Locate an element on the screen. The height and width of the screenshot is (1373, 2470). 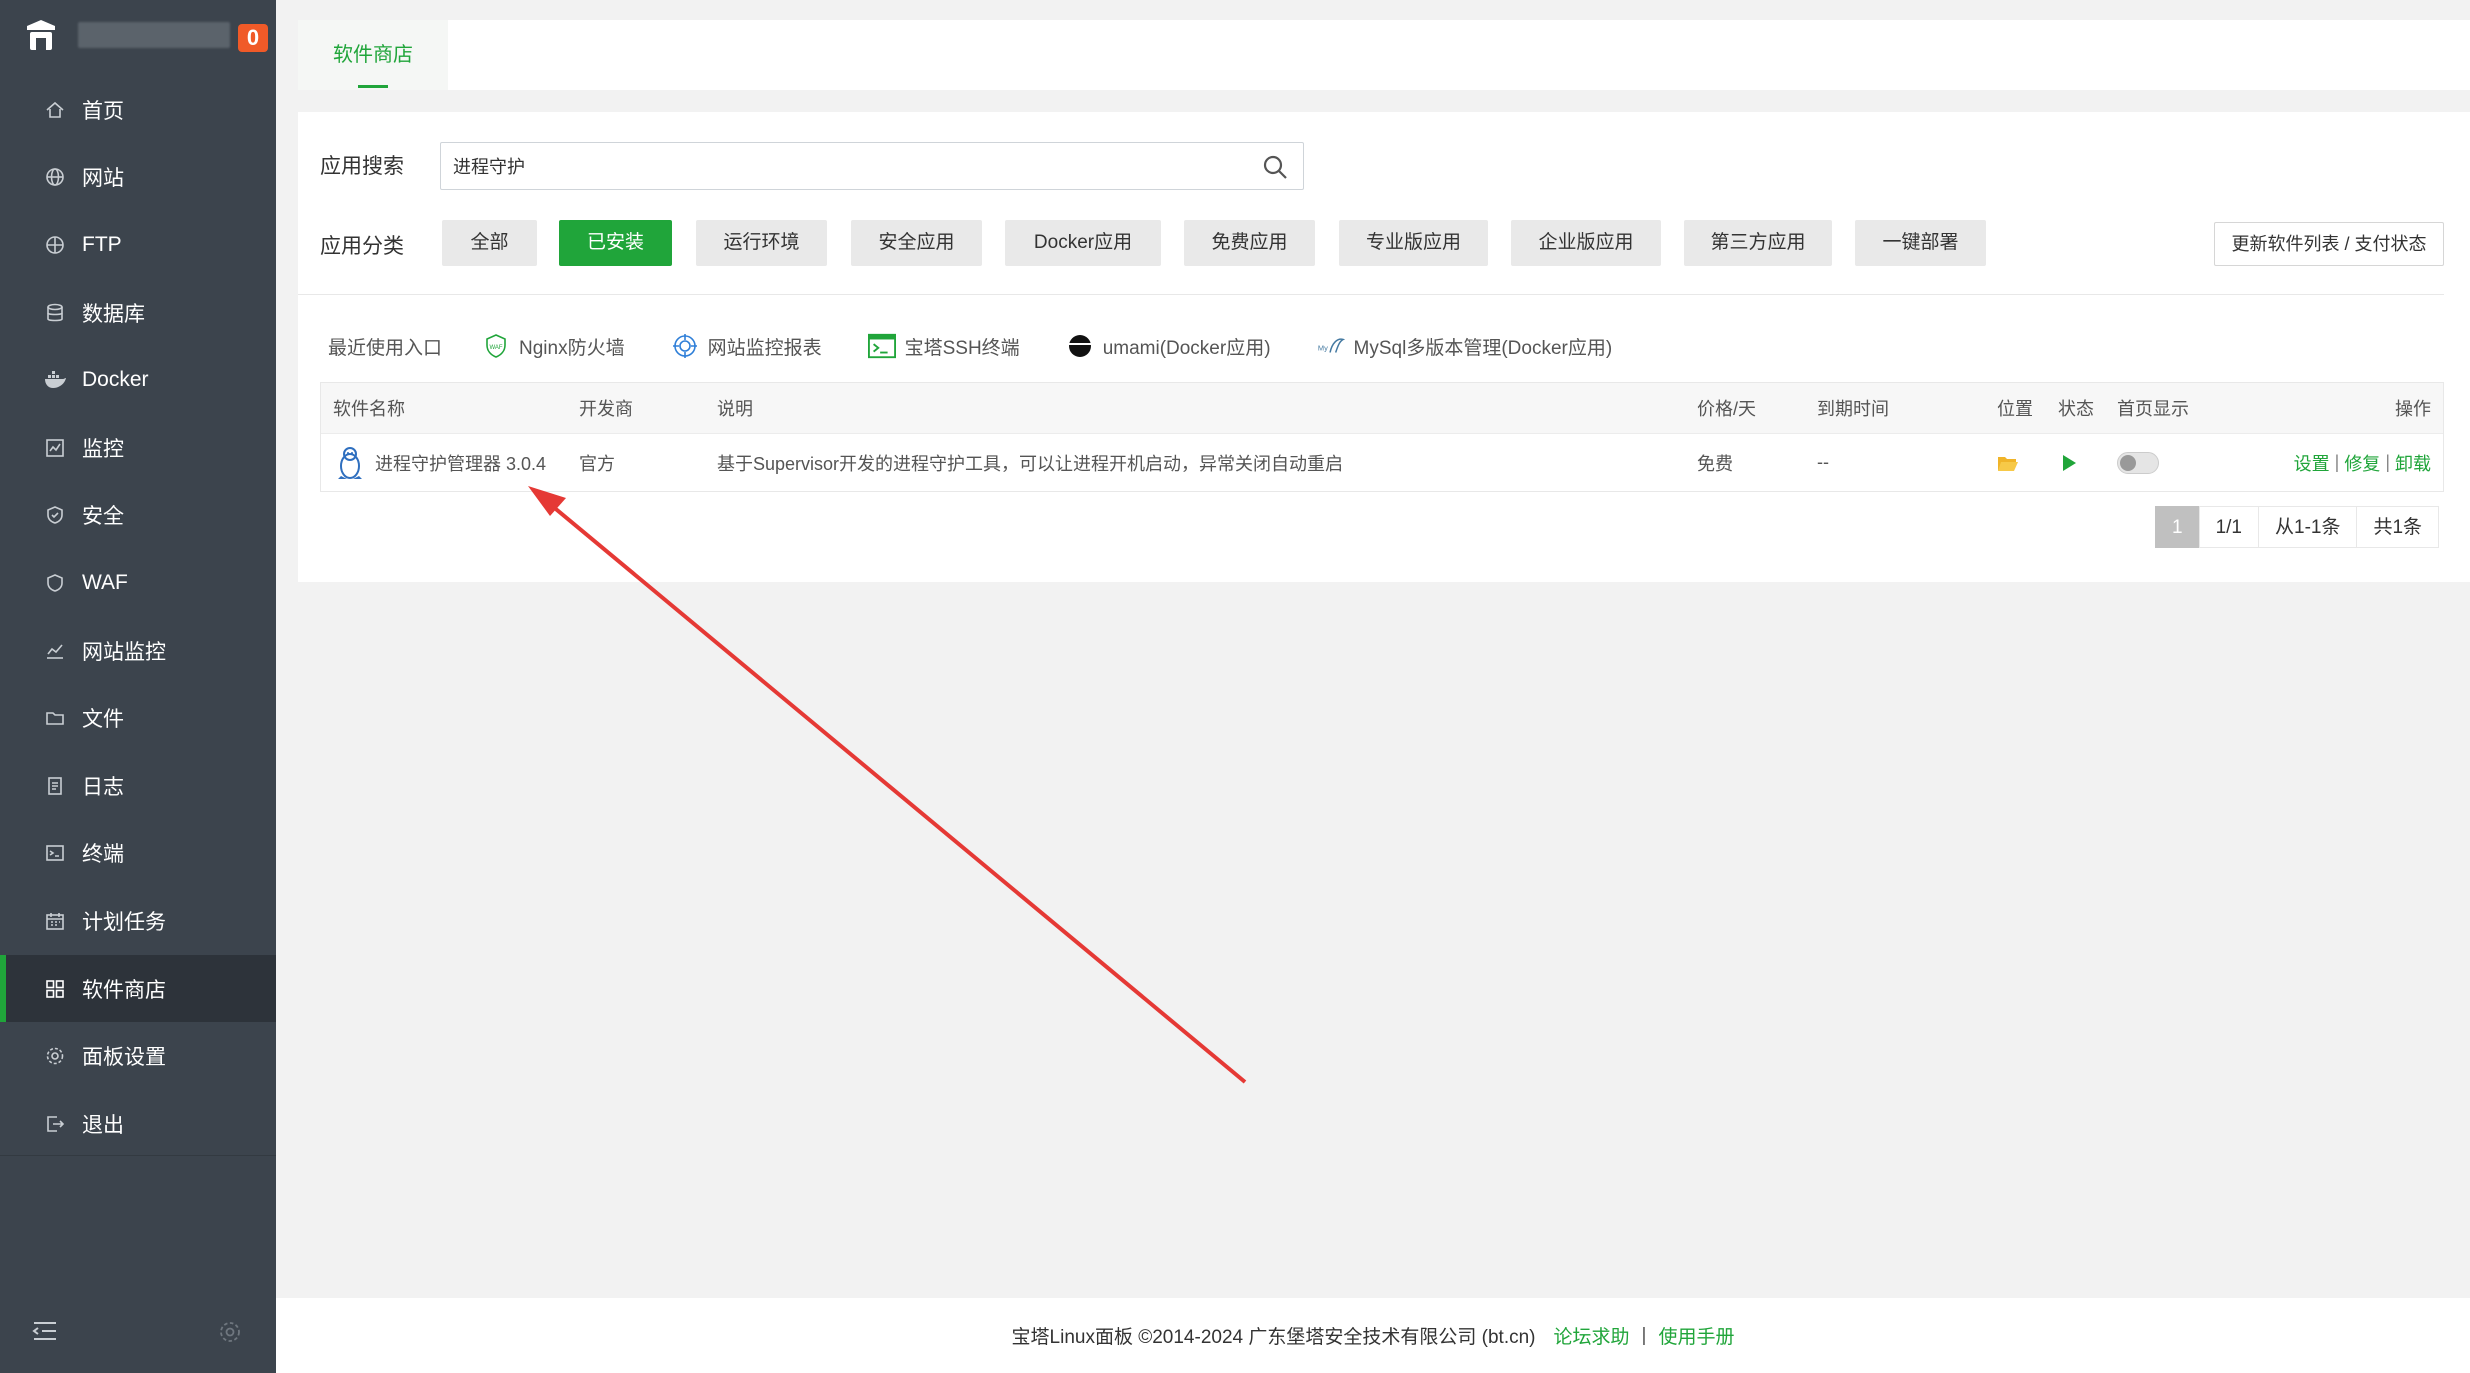
sidebar-item-label: 软件商店 is located at coordinates (124, 990).